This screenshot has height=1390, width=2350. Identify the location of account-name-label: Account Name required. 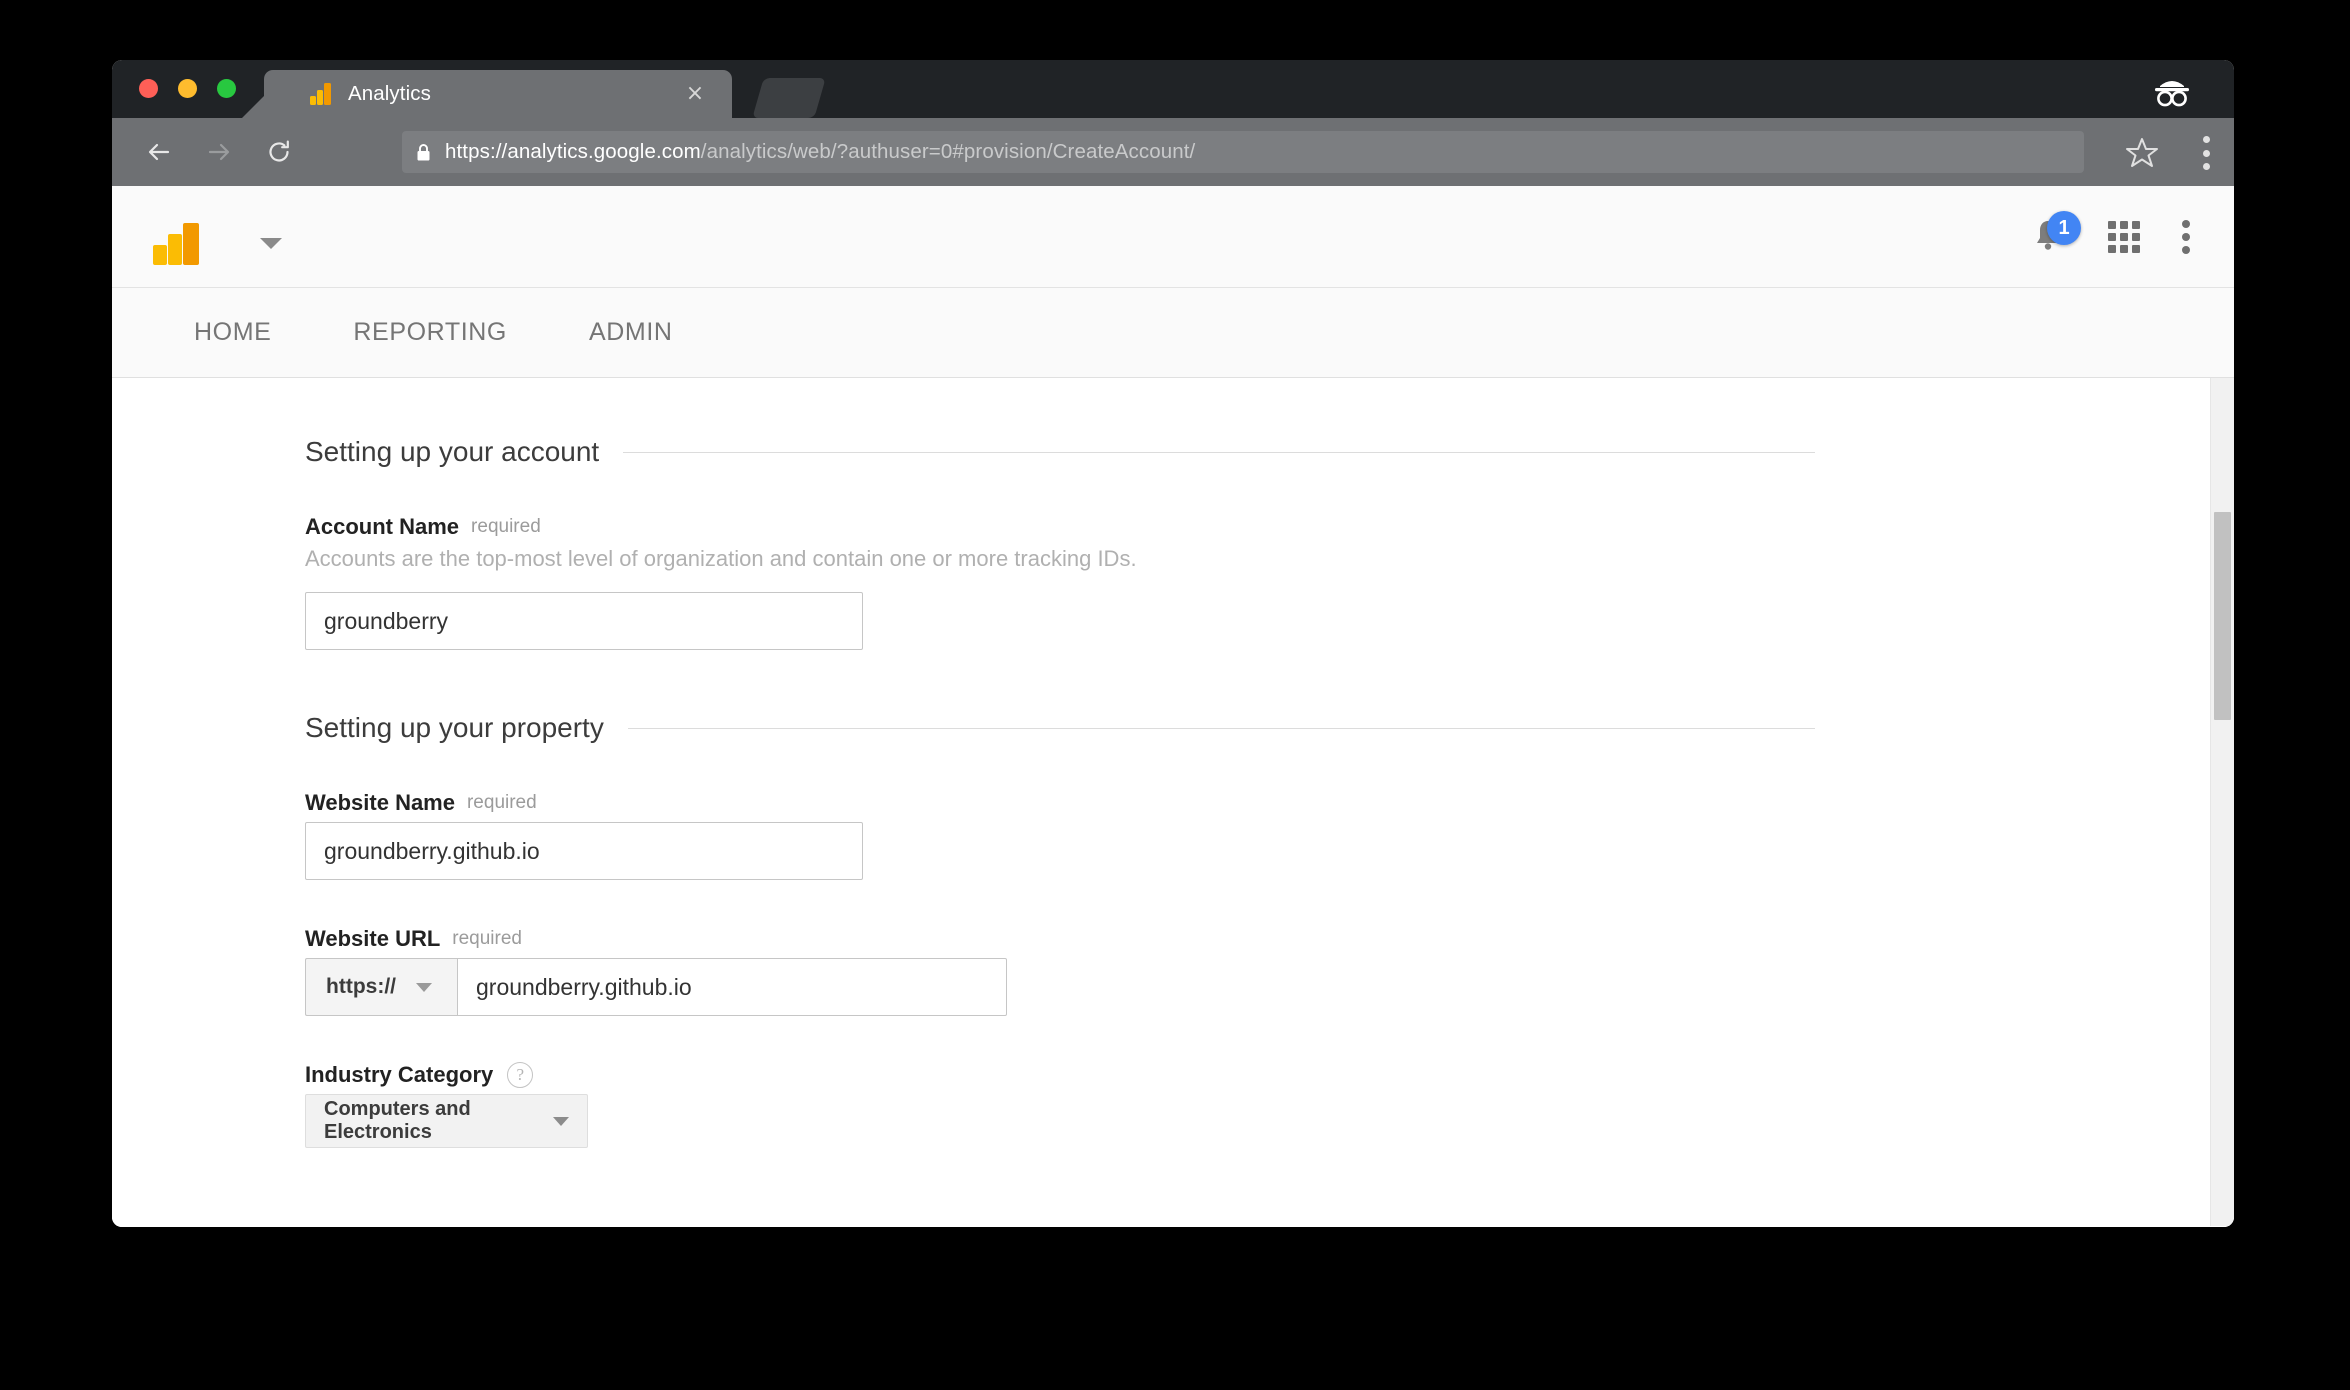
(1269, 527).